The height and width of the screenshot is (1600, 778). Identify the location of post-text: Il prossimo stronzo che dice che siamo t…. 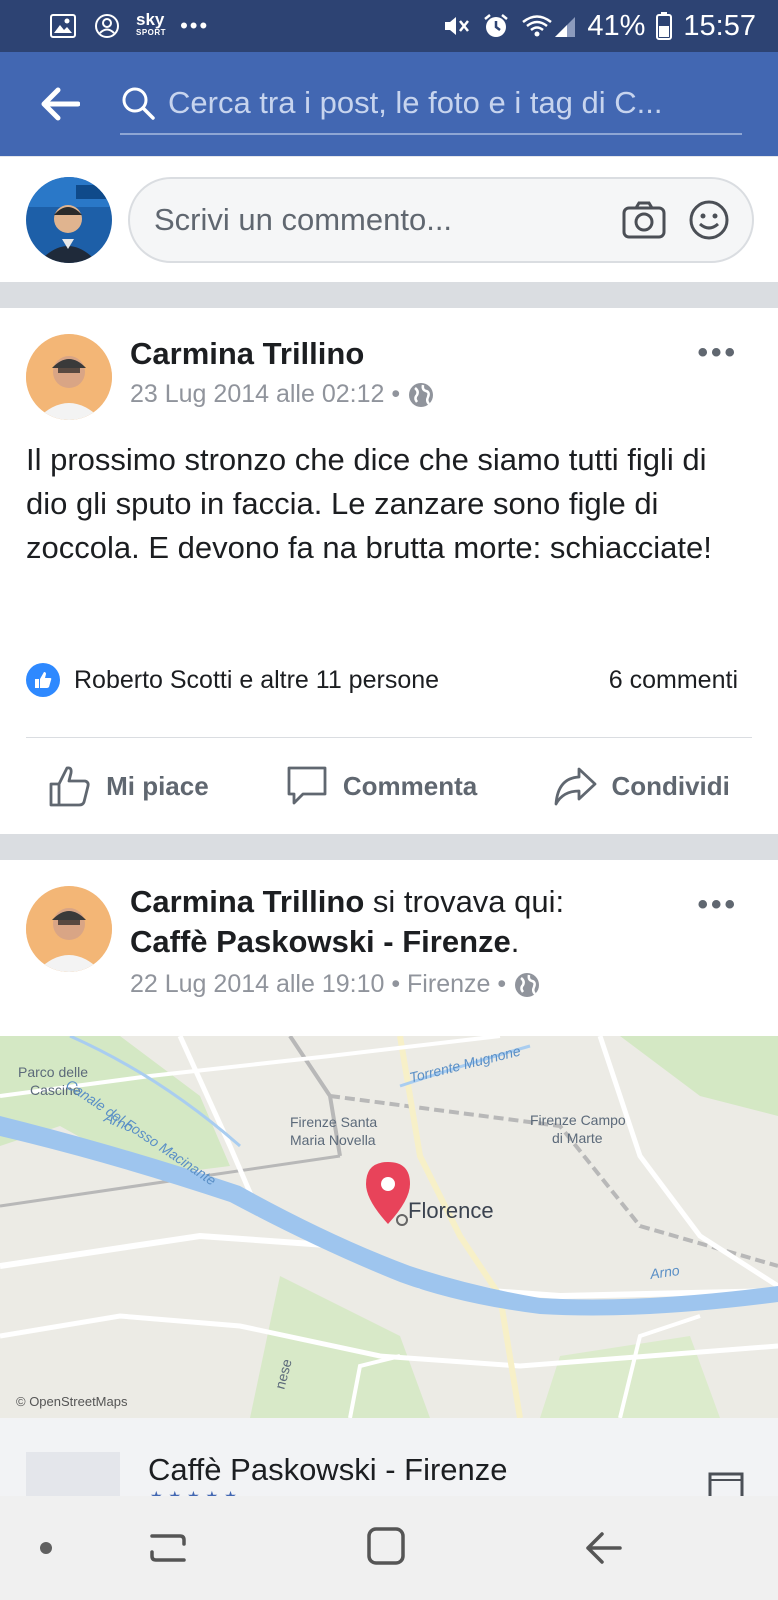
(369, 503).